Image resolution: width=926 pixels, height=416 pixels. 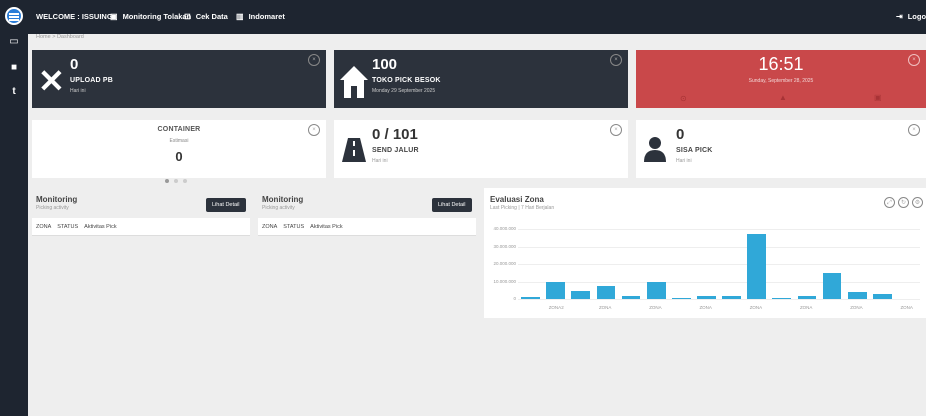 I want to click on carousel-dots, so click(x=178, y=179).